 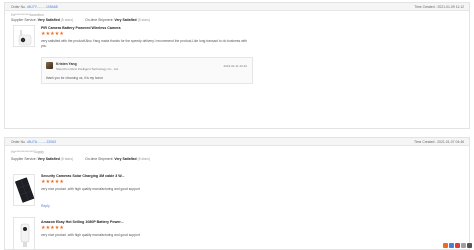 I want to click on seller-name: Kristen Yang, so click(x=66, y=64).